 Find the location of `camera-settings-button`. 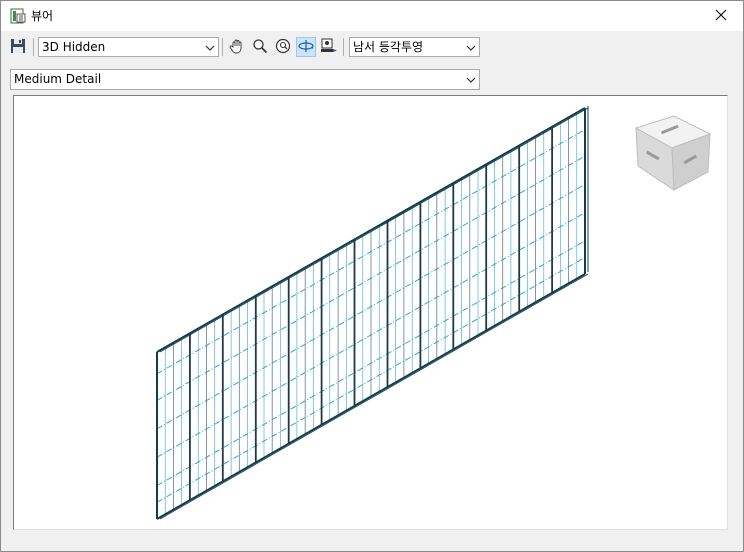

camera-settings-button is located at coordinates (329, 47).